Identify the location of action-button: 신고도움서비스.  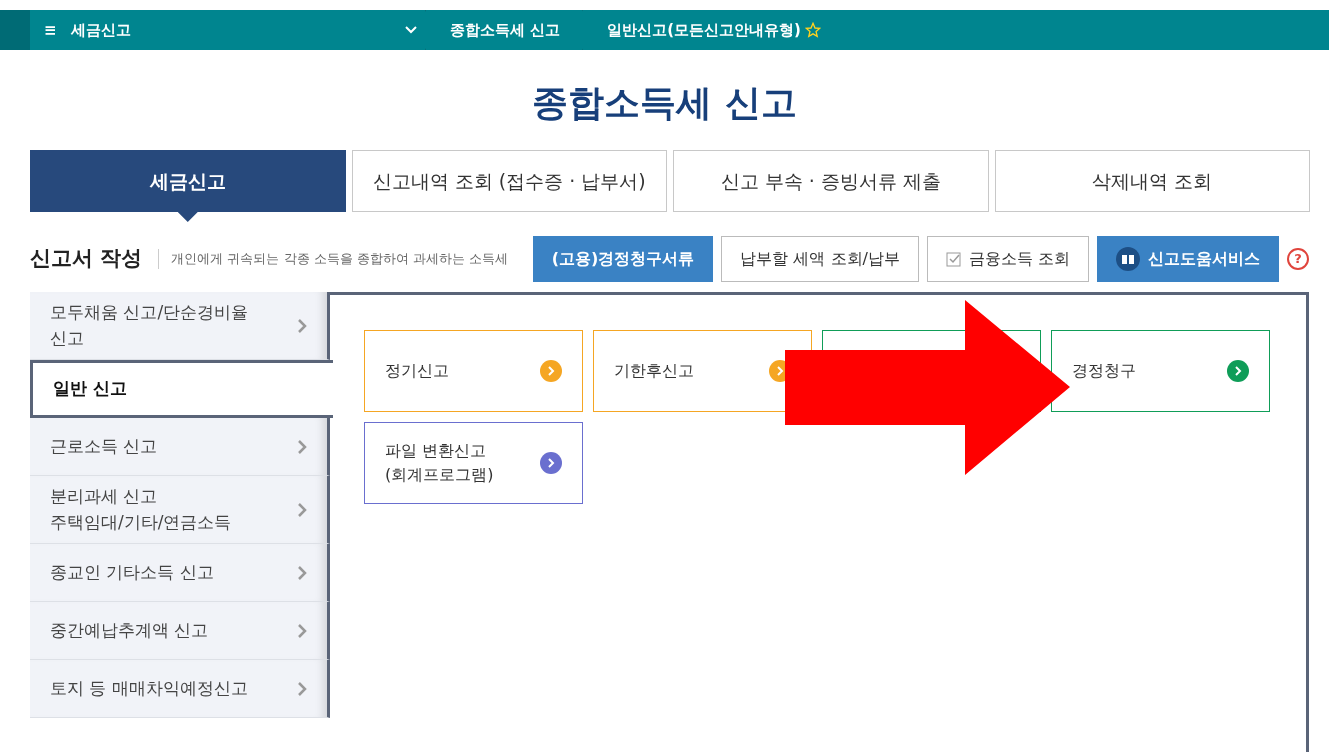
(1188, 259).